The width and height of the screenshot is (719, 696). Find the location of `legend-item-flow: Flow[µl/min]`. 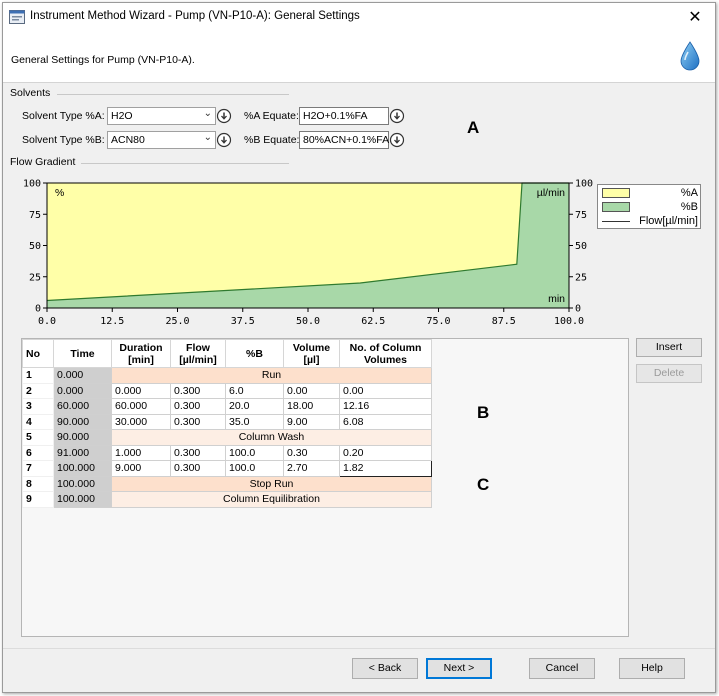

legend-item-flow: Flow[µl/min] is located at coordinates (651, 221).